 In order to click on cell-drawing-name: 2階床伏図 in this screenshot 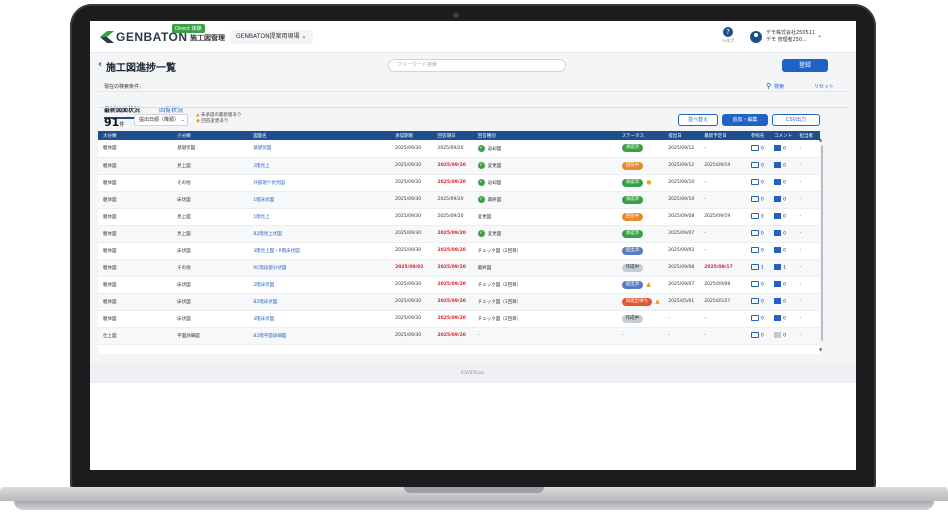, I will do `click(319, 285)`.